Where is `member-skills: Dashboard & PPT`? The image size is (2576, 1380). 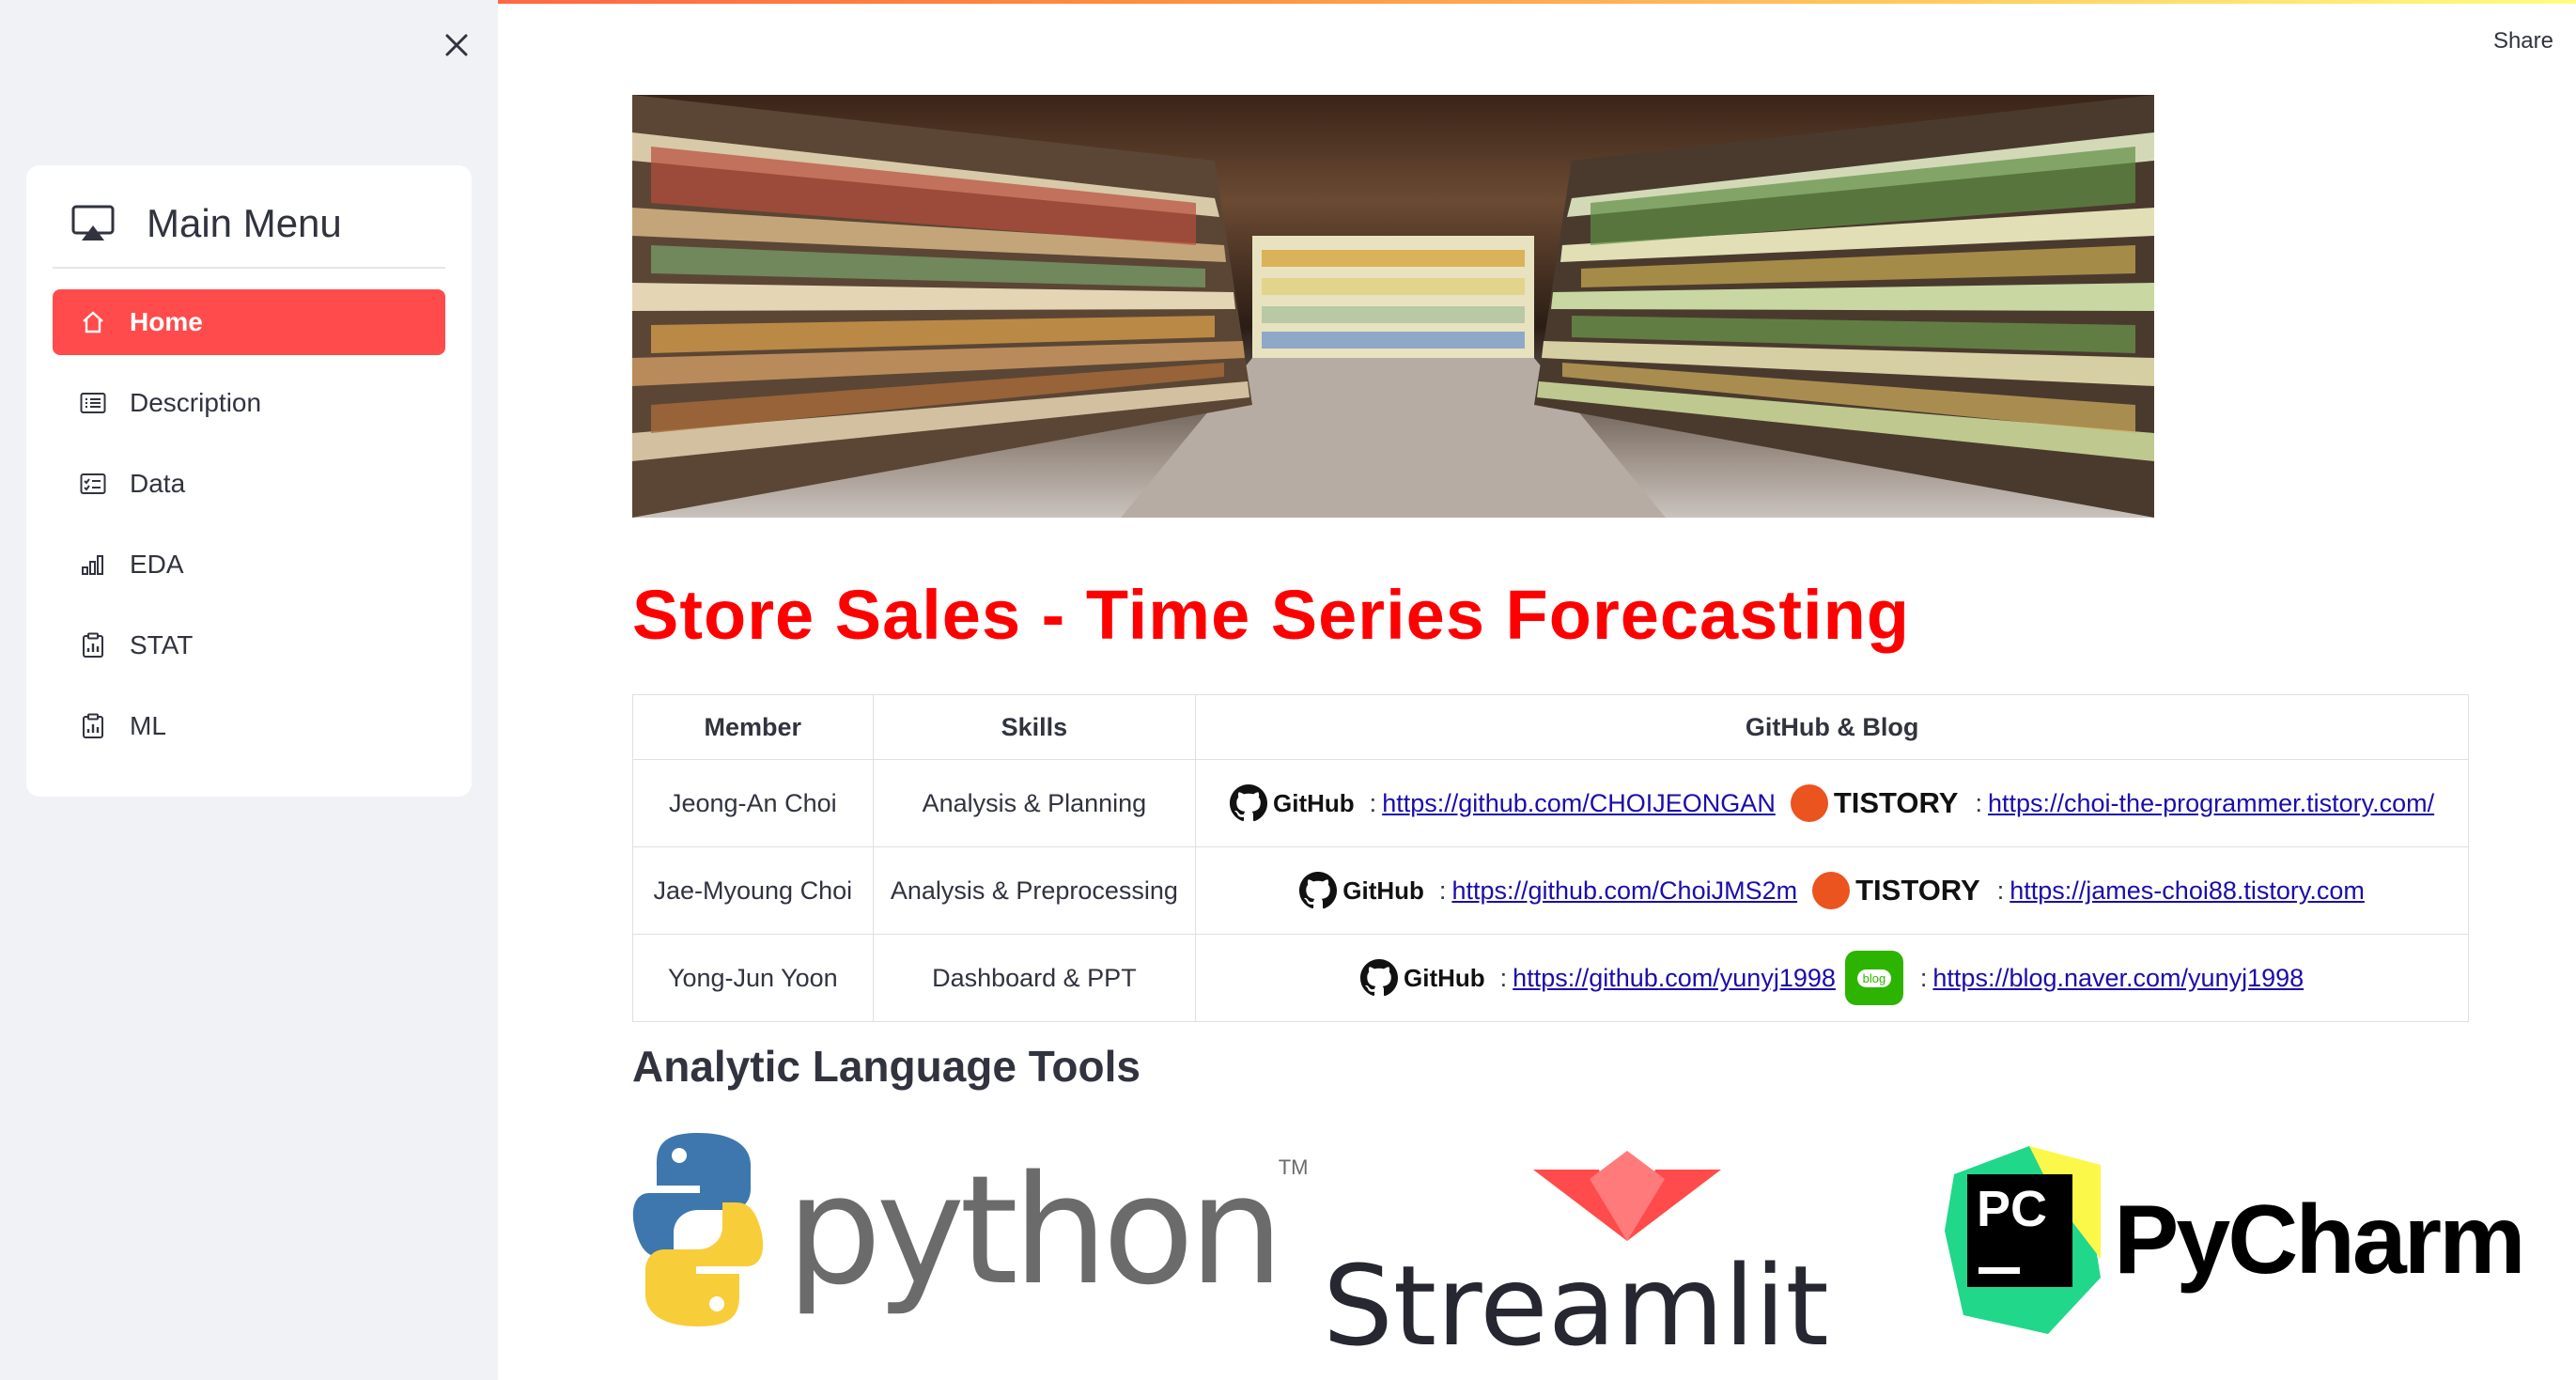
member-skills: Dashboard & PPT is located at coordinates (1034, 978).